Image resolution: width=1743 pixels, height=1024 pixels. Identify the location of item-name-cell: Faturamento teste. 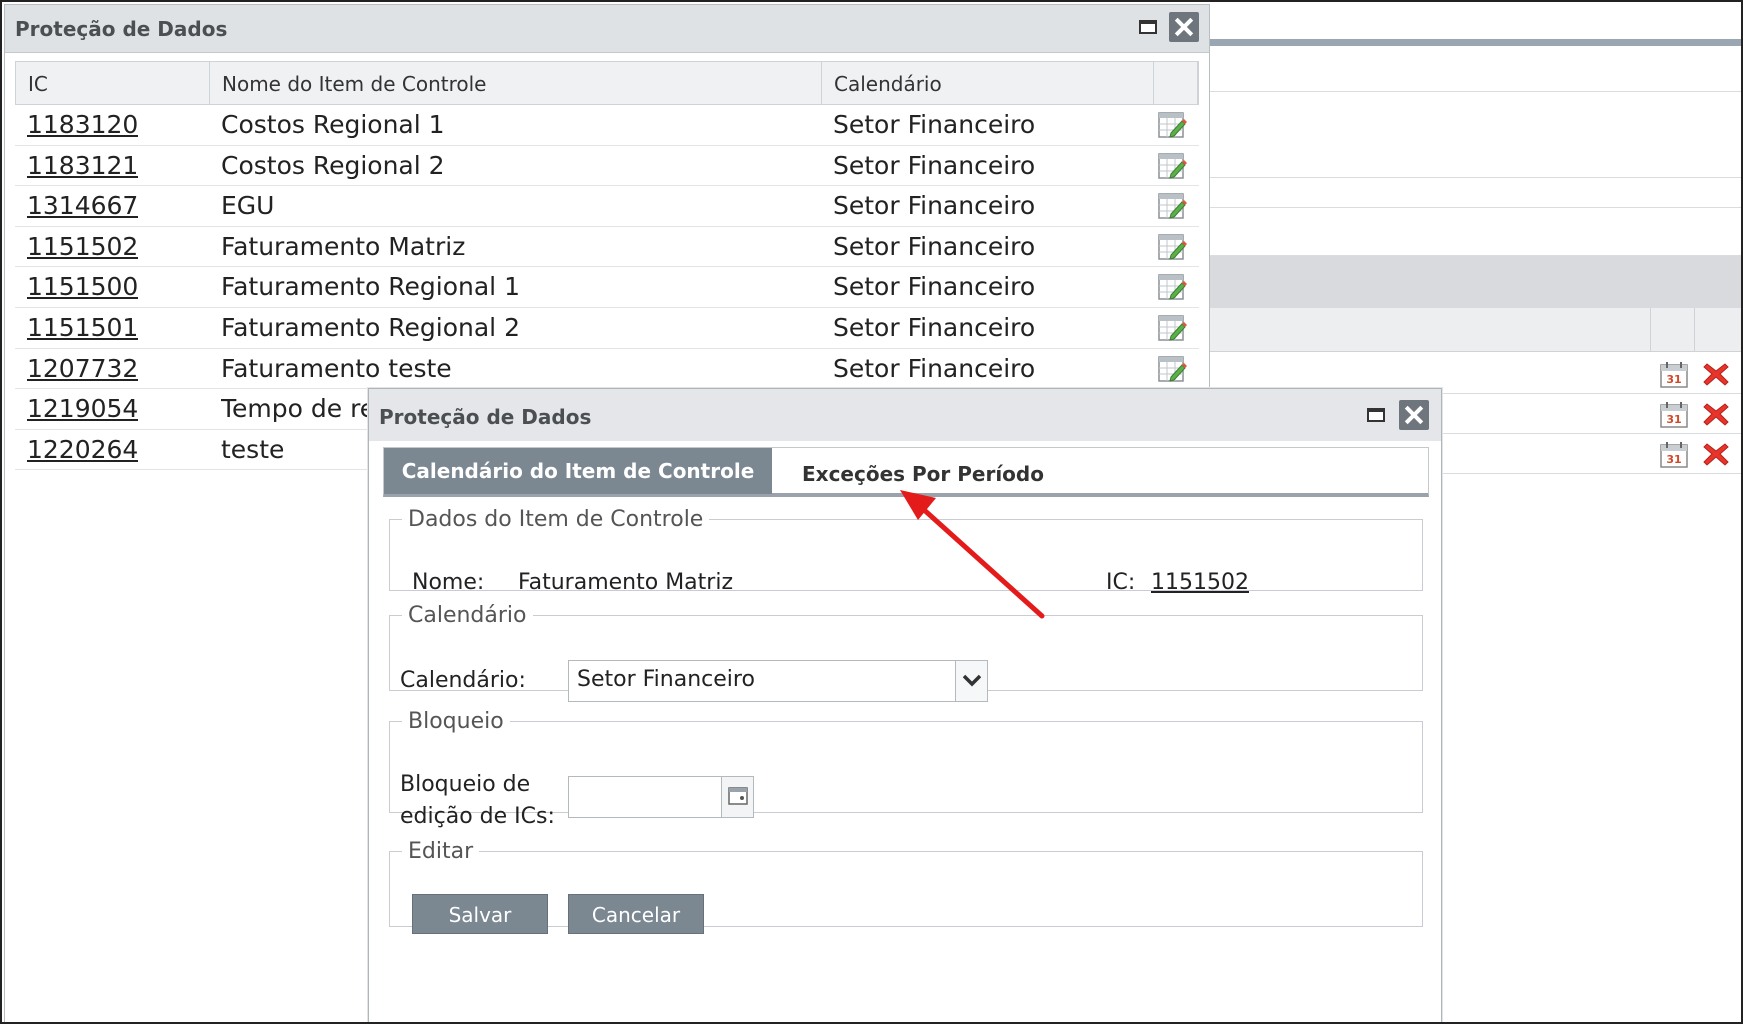
(336, 368).